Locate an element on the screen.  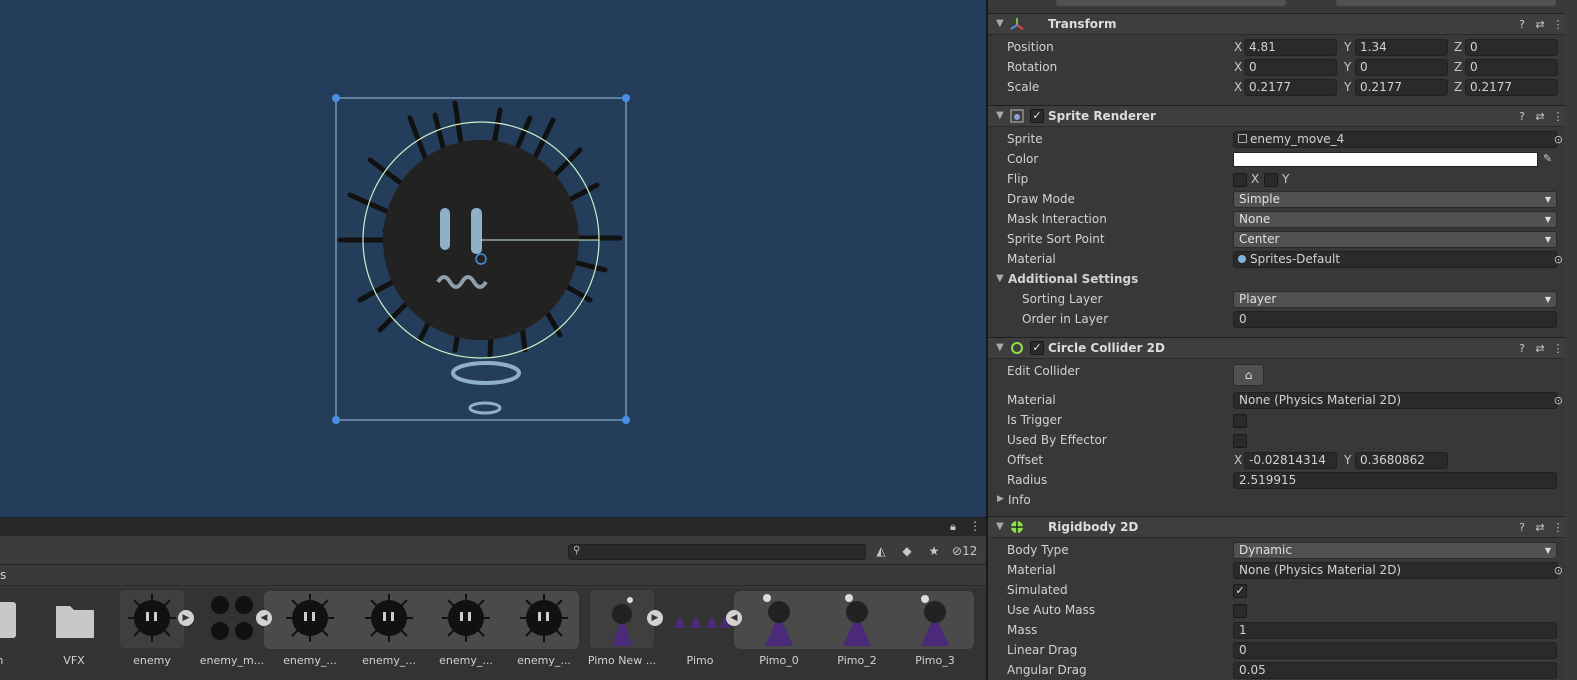
used-by-effector-checkbox is located at coordinates (1240, 441).